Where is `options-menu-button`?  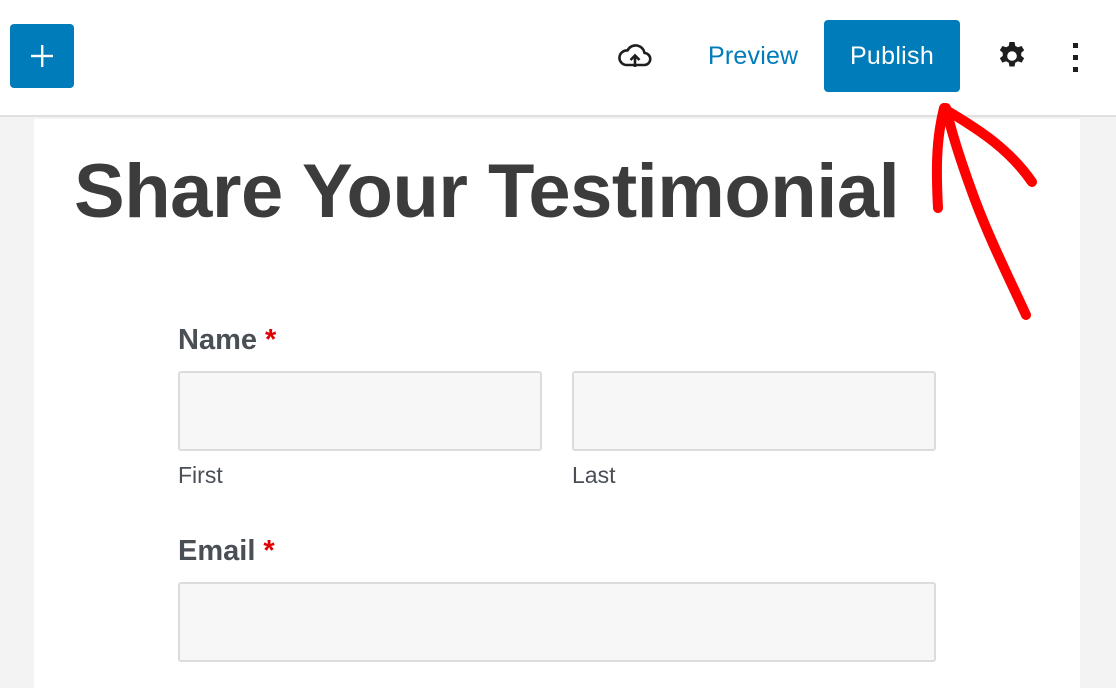
options-menu-button is located at coordinates (1076, 57).